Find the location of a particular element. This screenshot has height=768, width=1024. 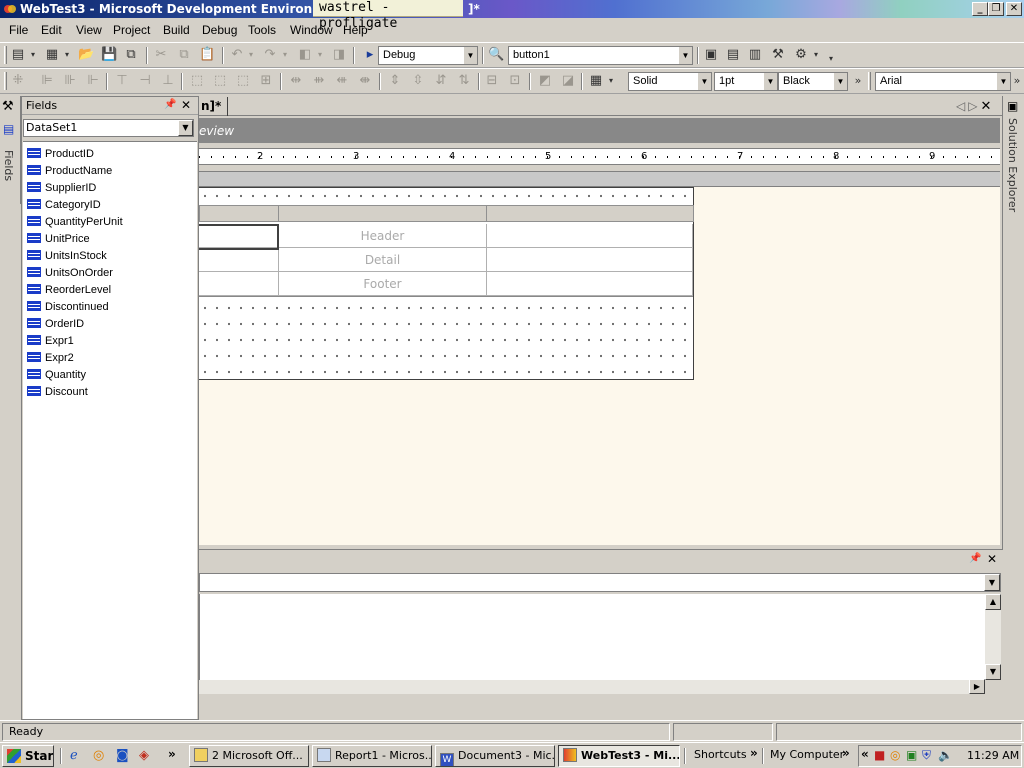

my-computer-toolbar-label: My Computer is located at coordinates (807, 754).